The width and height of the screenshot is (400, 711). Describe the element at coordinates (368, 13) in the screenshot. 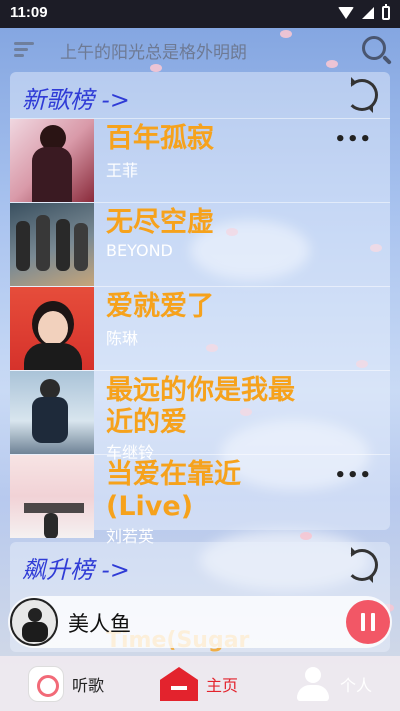

I see `signal-icon` at that location.